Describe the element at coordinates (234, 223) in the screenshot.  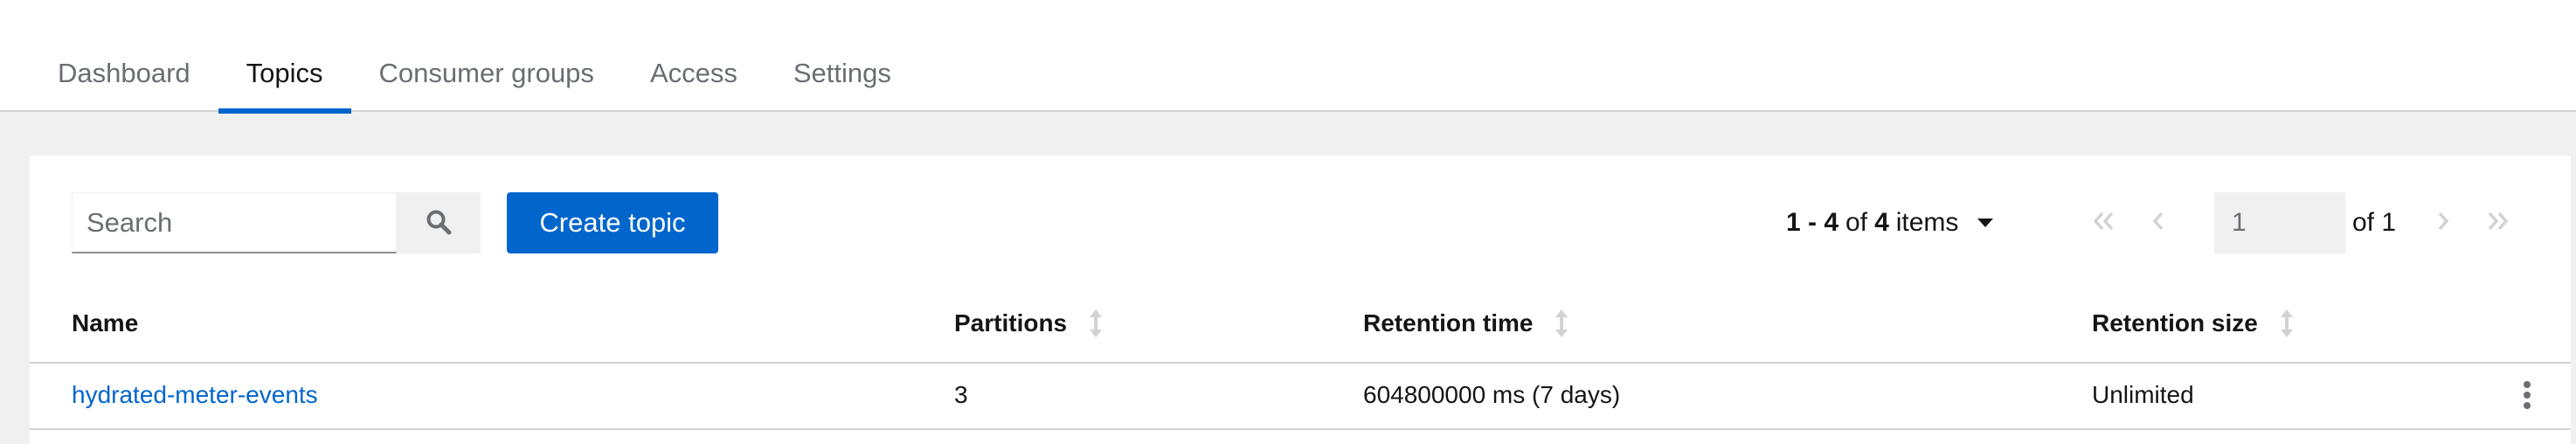
I see `search-input` at that location.